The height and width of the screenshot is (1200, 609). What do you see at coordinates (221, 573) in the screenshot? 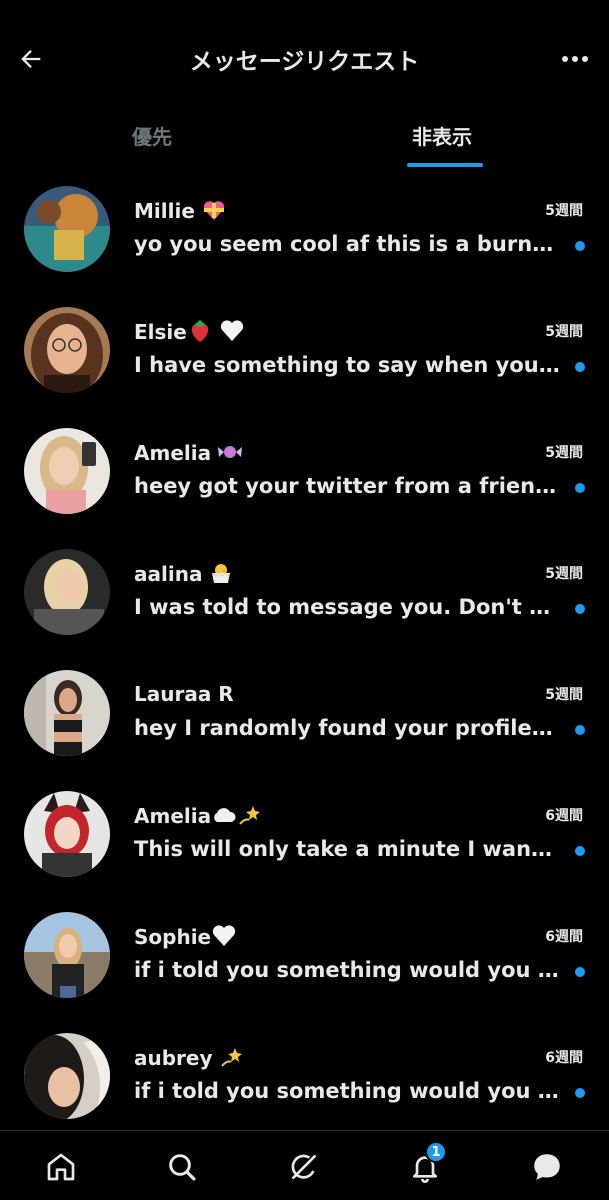
I see `hatching-chick-icon` at bounding box center [221, 573].